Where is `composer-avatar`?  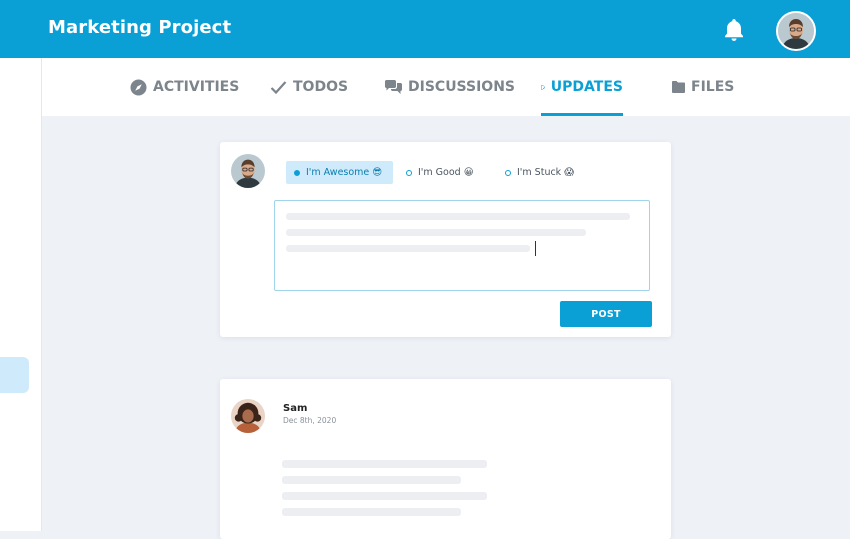 composer-avatar is located at coordinates (248, 171).